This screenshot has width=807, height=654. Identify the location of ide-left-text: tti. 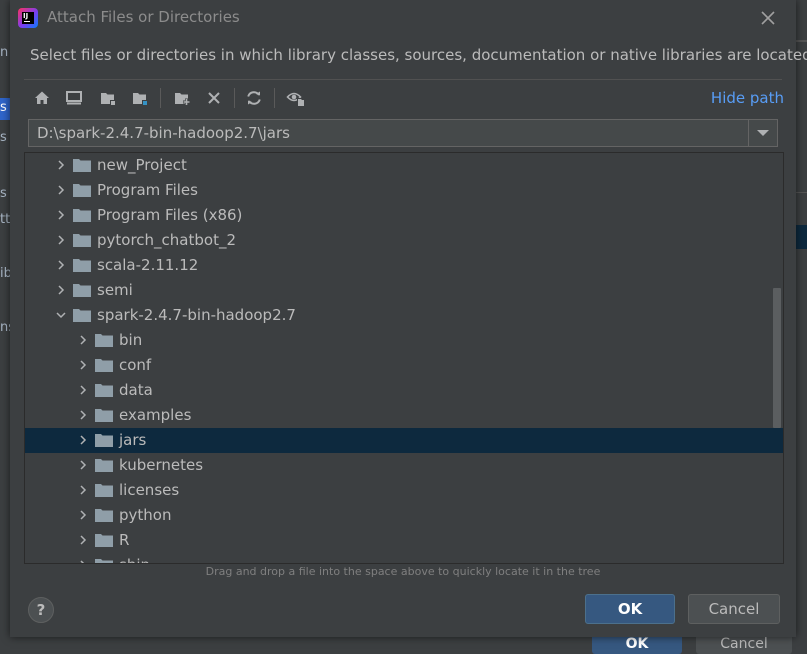
(5, 219).